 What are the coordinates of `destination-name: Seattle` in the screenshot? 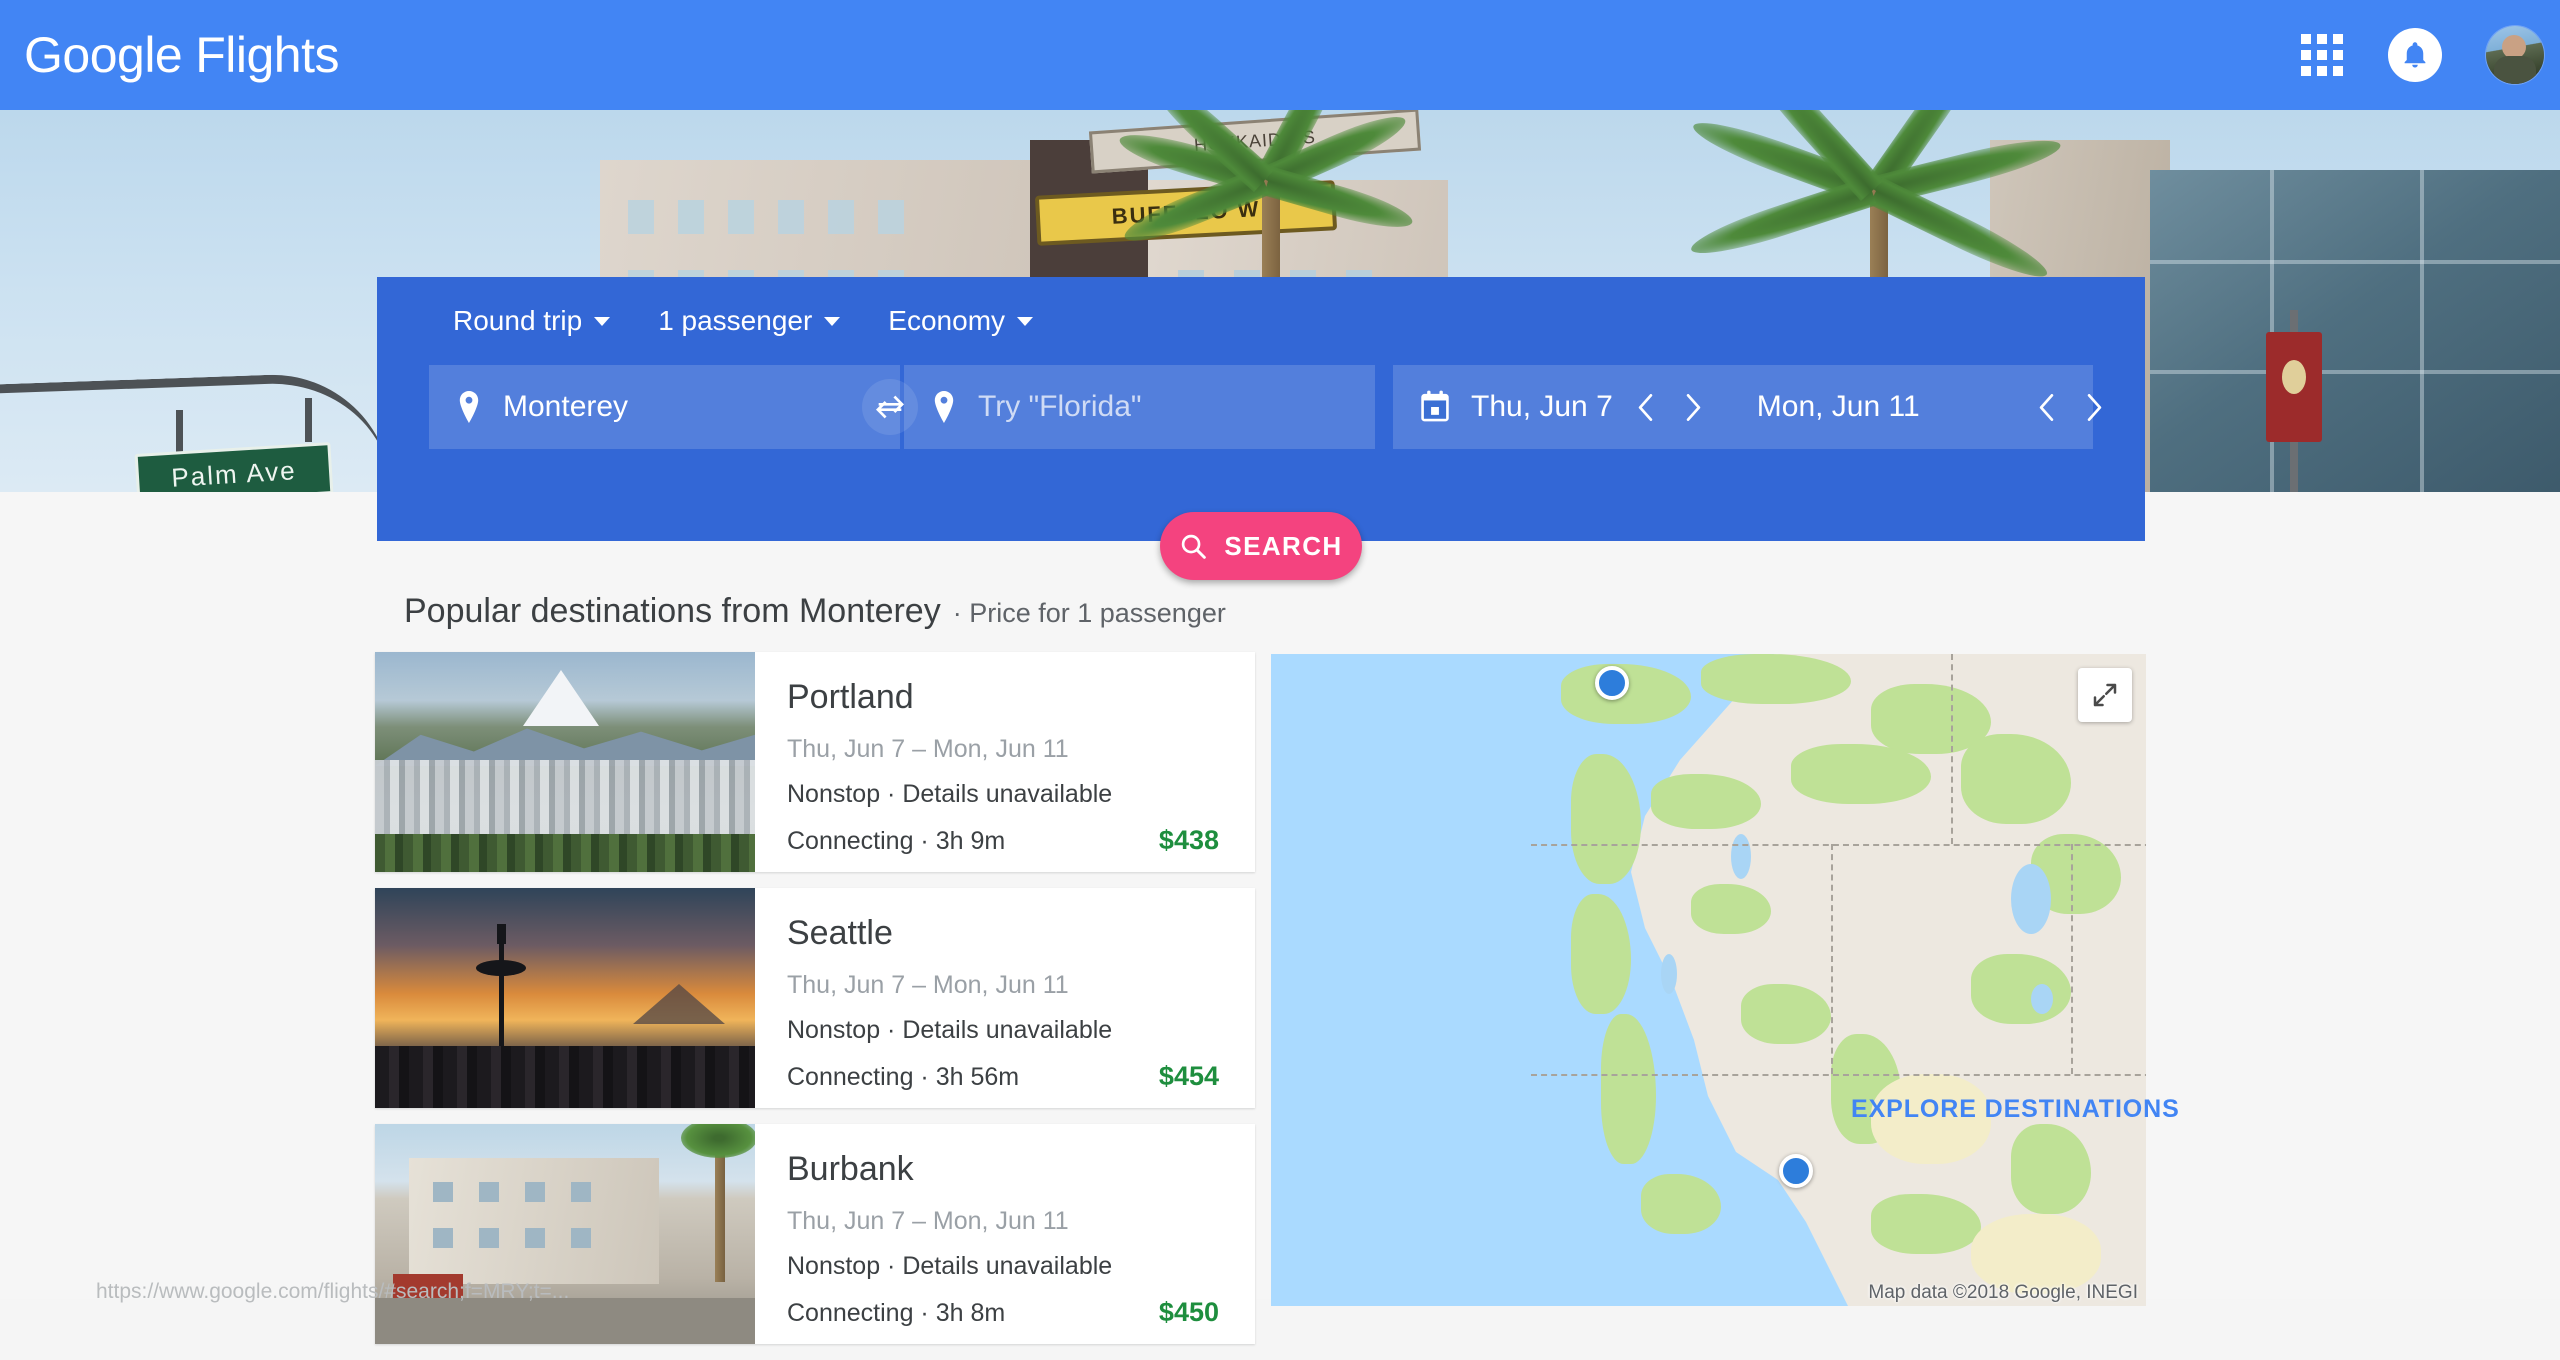 It's located at (1003, 933).